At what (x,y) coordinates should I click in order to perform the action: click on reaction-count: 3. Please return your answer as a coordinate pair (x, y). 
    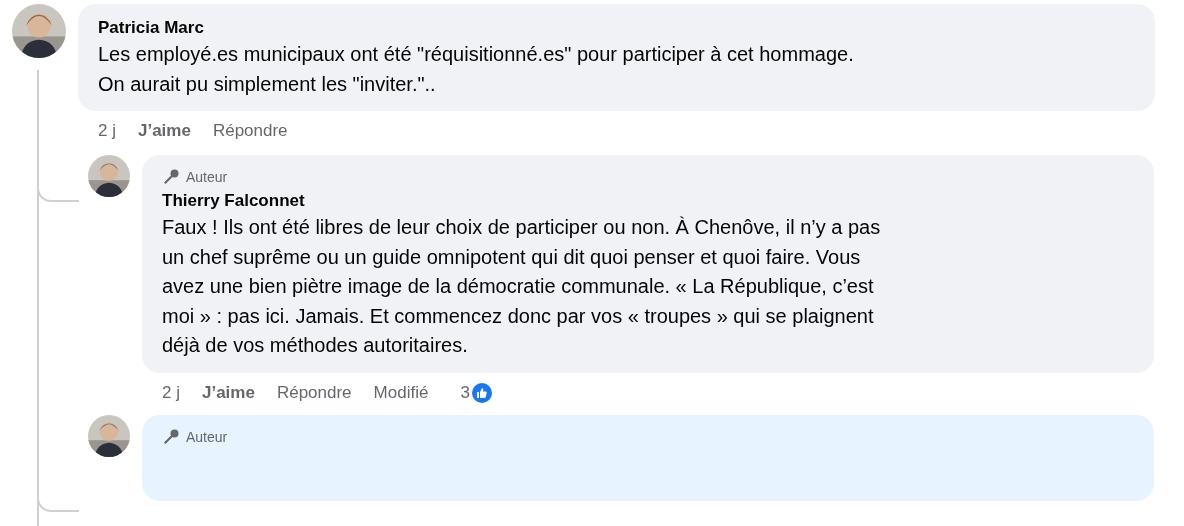
    Looking at the image, I should click on (465, 392).